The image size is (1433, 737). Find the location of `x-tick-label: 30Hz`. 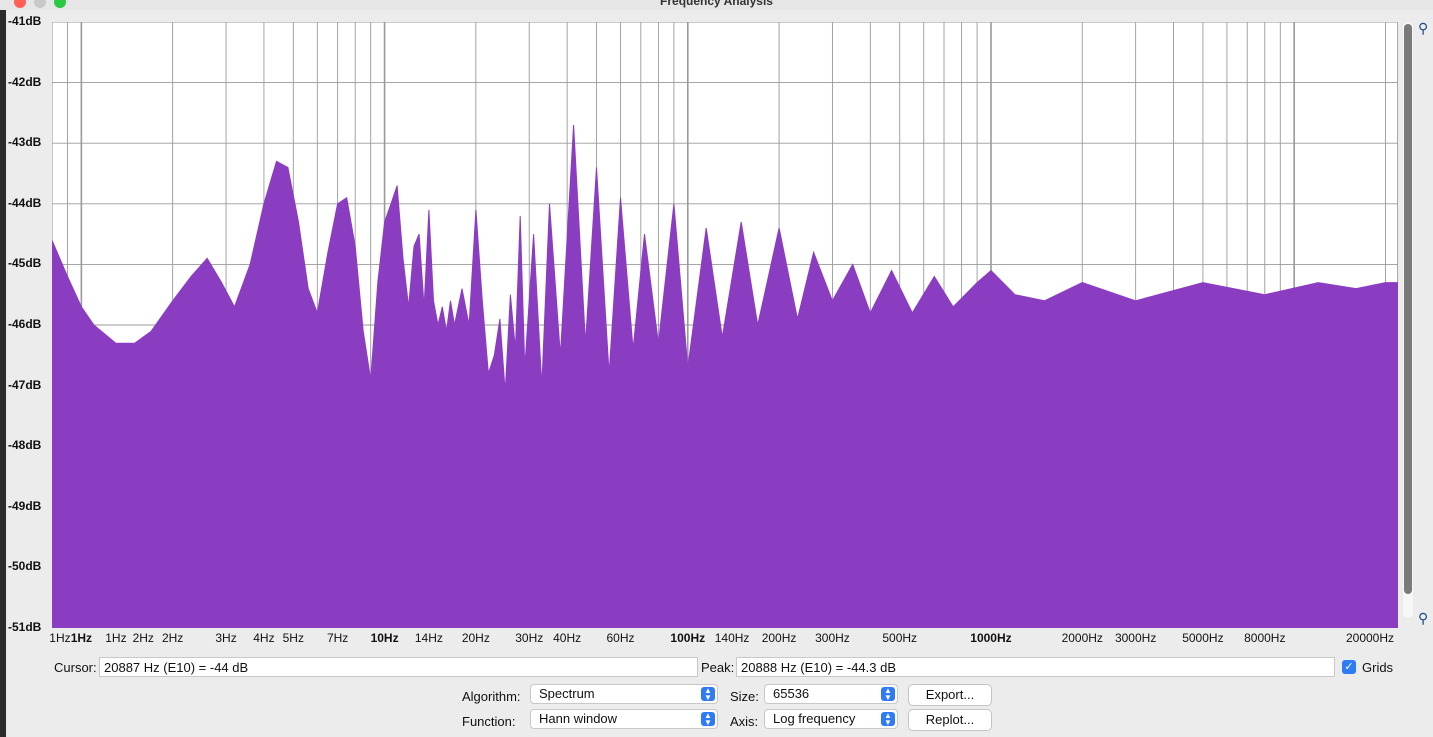

x-tick-label: 30Hz is located at coordinates (529, 638).